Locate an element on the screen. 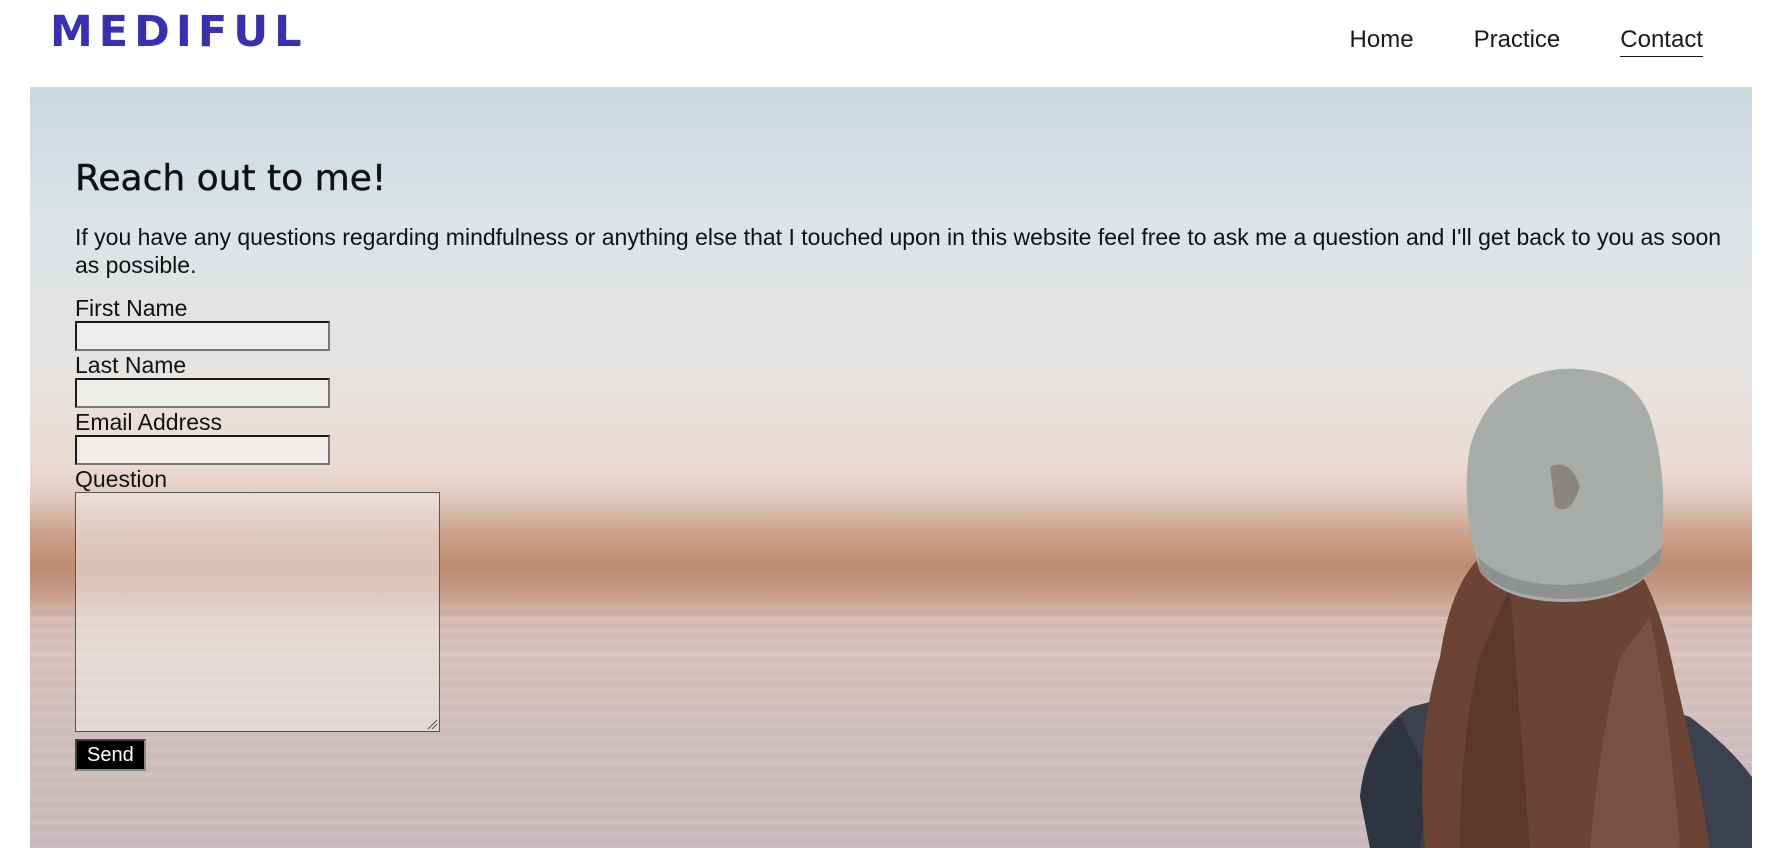  question-textarea is located at coordinates (257, 612).